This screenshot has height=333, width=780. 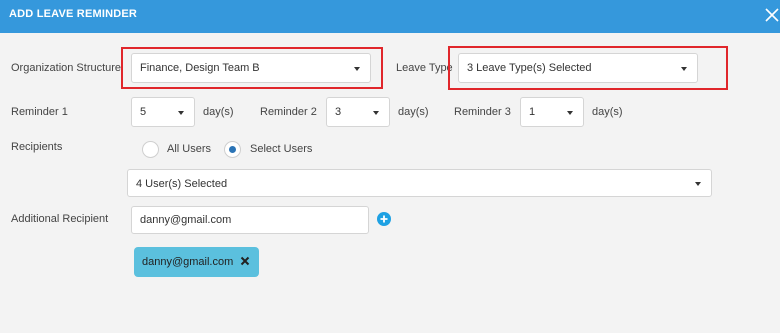 What do you see at coordinates (163, 112) in the screenshot?
I see `reminder-1-select: 5` at bounding box center [163, 112].